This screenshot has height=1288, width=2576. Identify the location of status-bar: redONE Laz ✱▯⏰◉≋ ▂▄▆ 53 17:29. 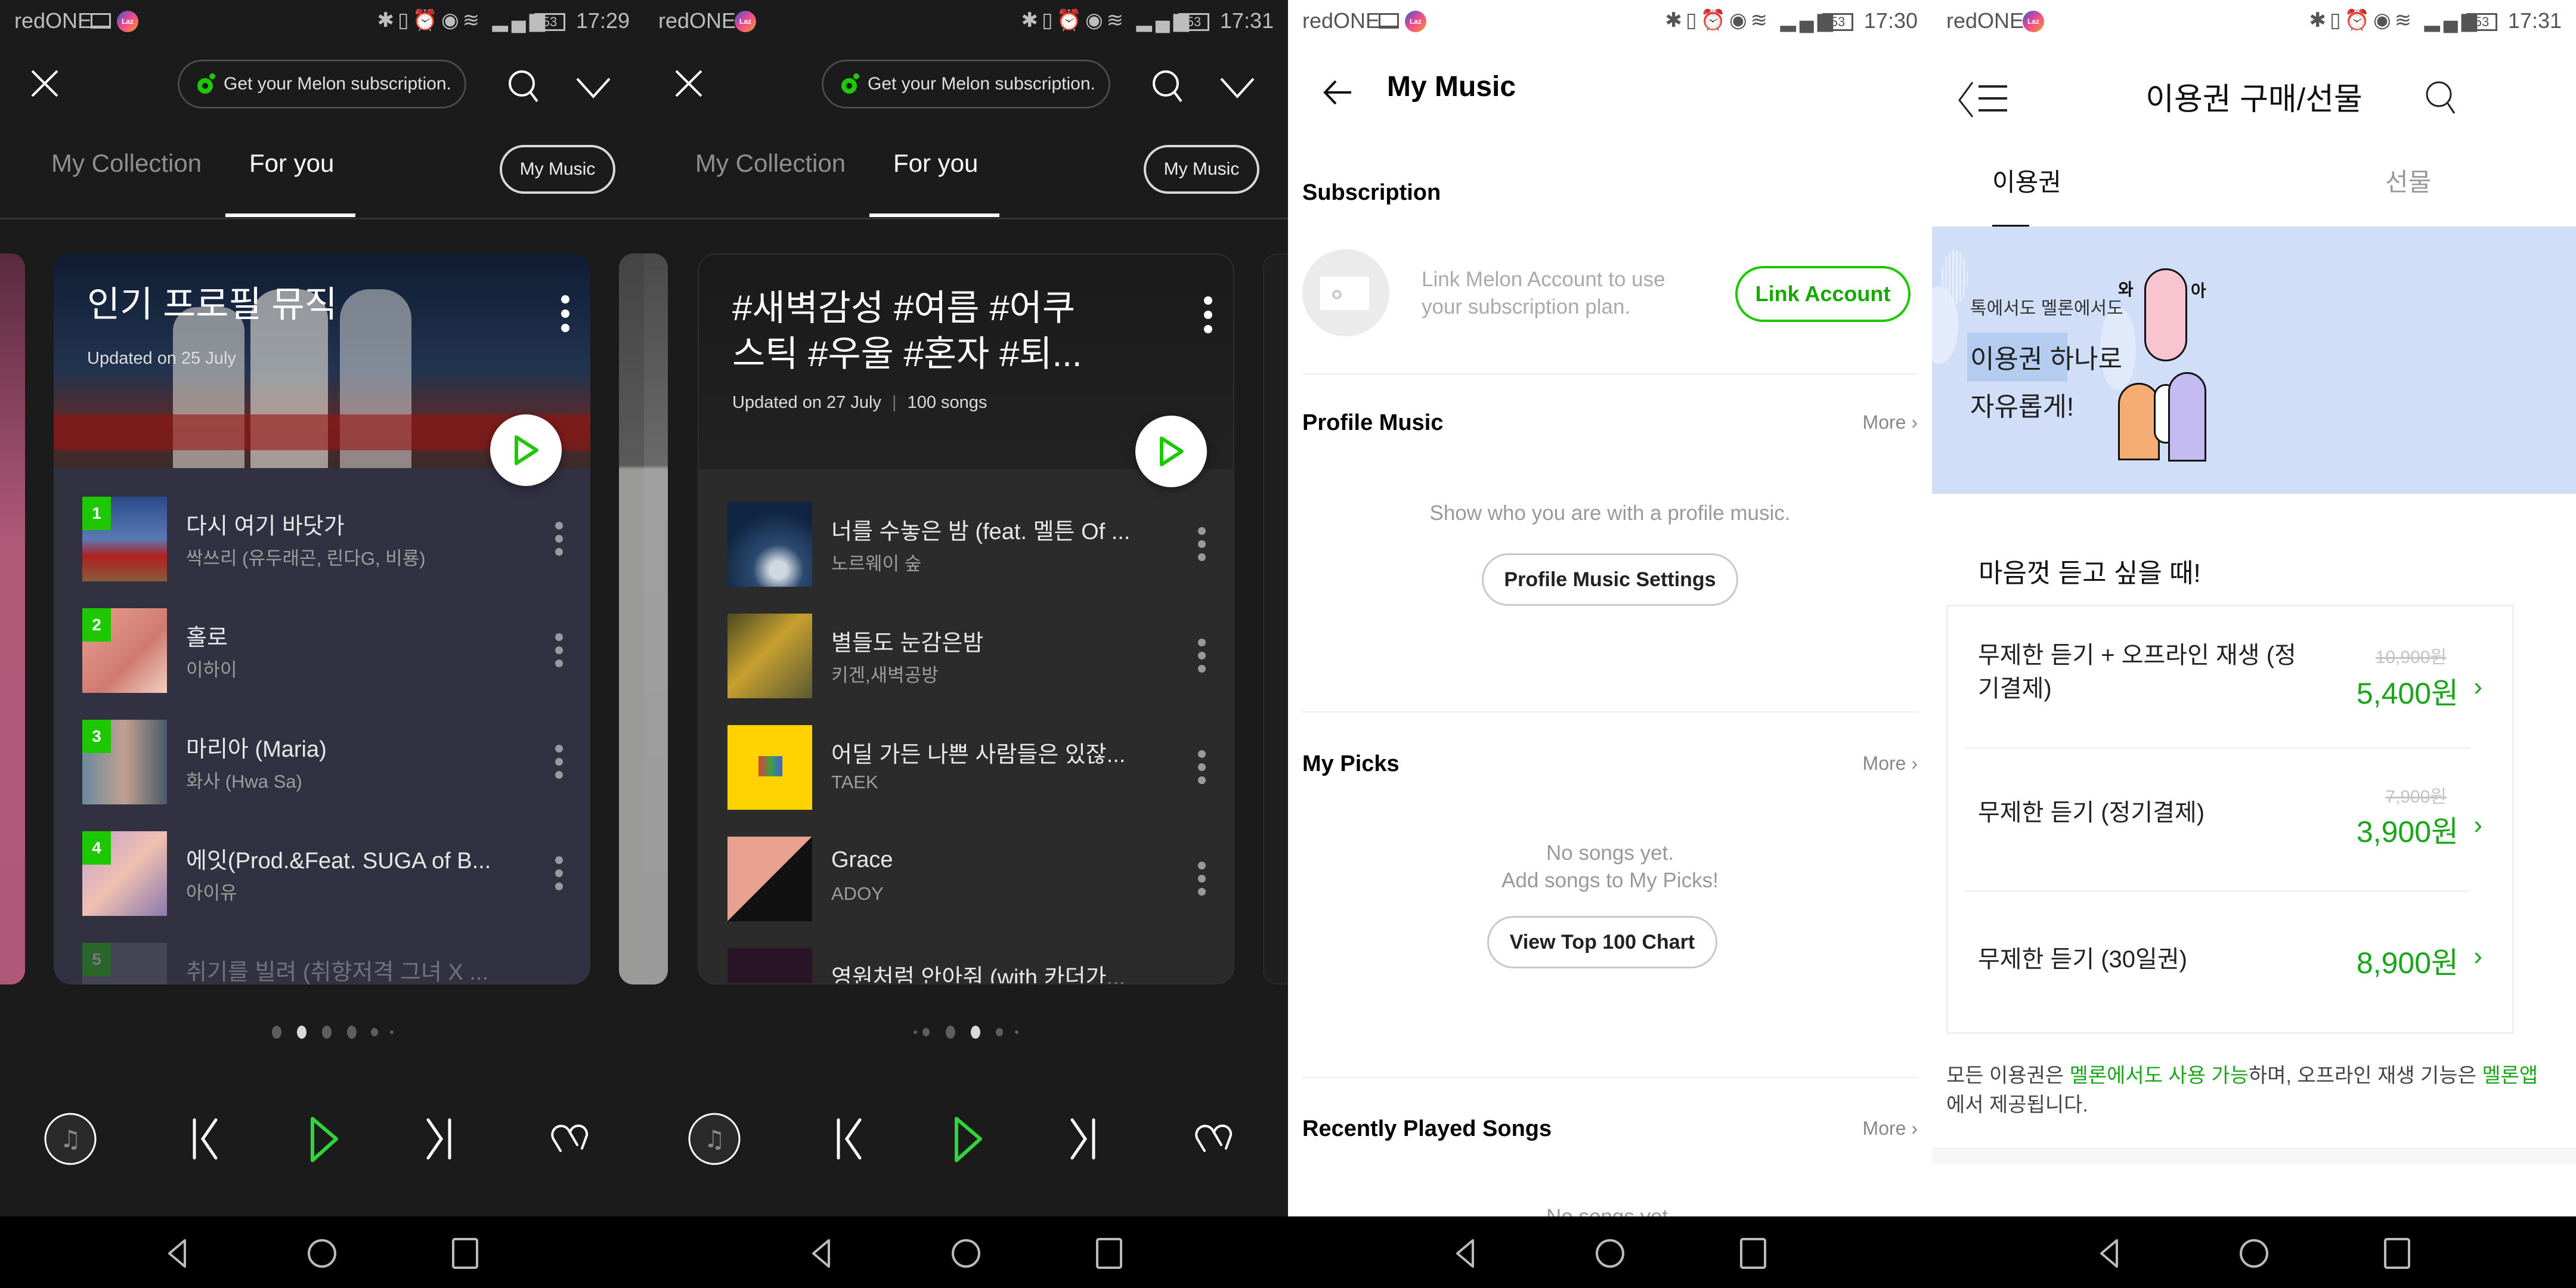
(322, 21).